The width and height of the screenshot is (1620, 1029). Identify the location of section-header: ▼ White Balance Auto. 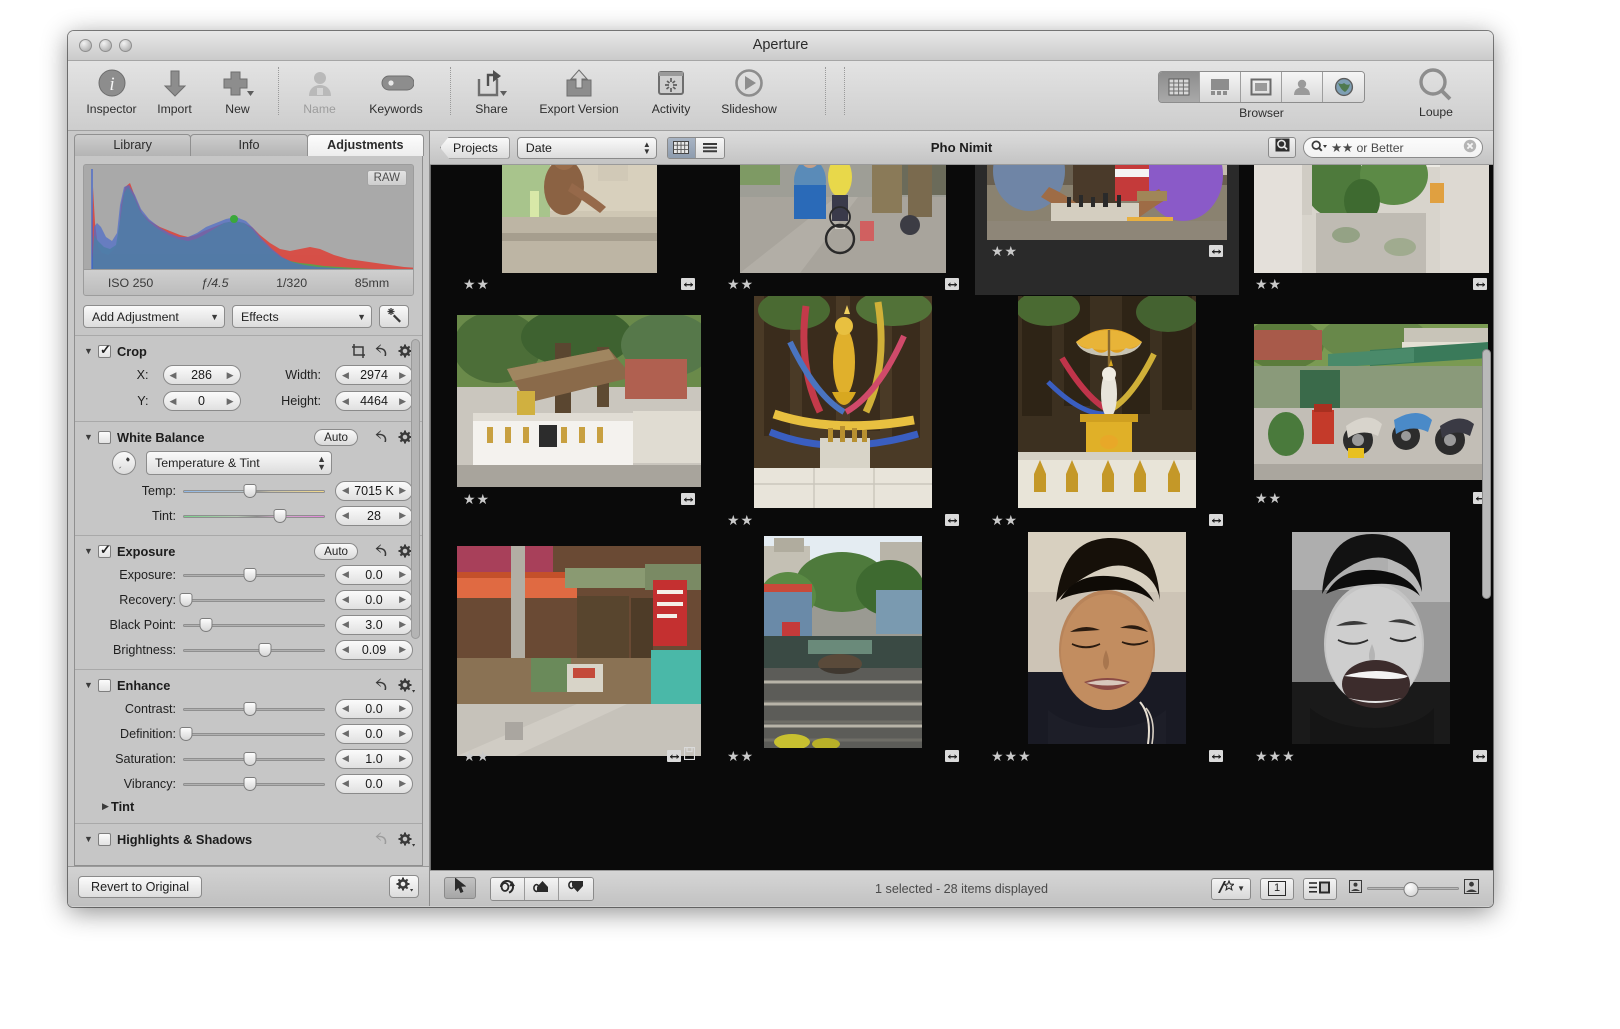
(248, 437).